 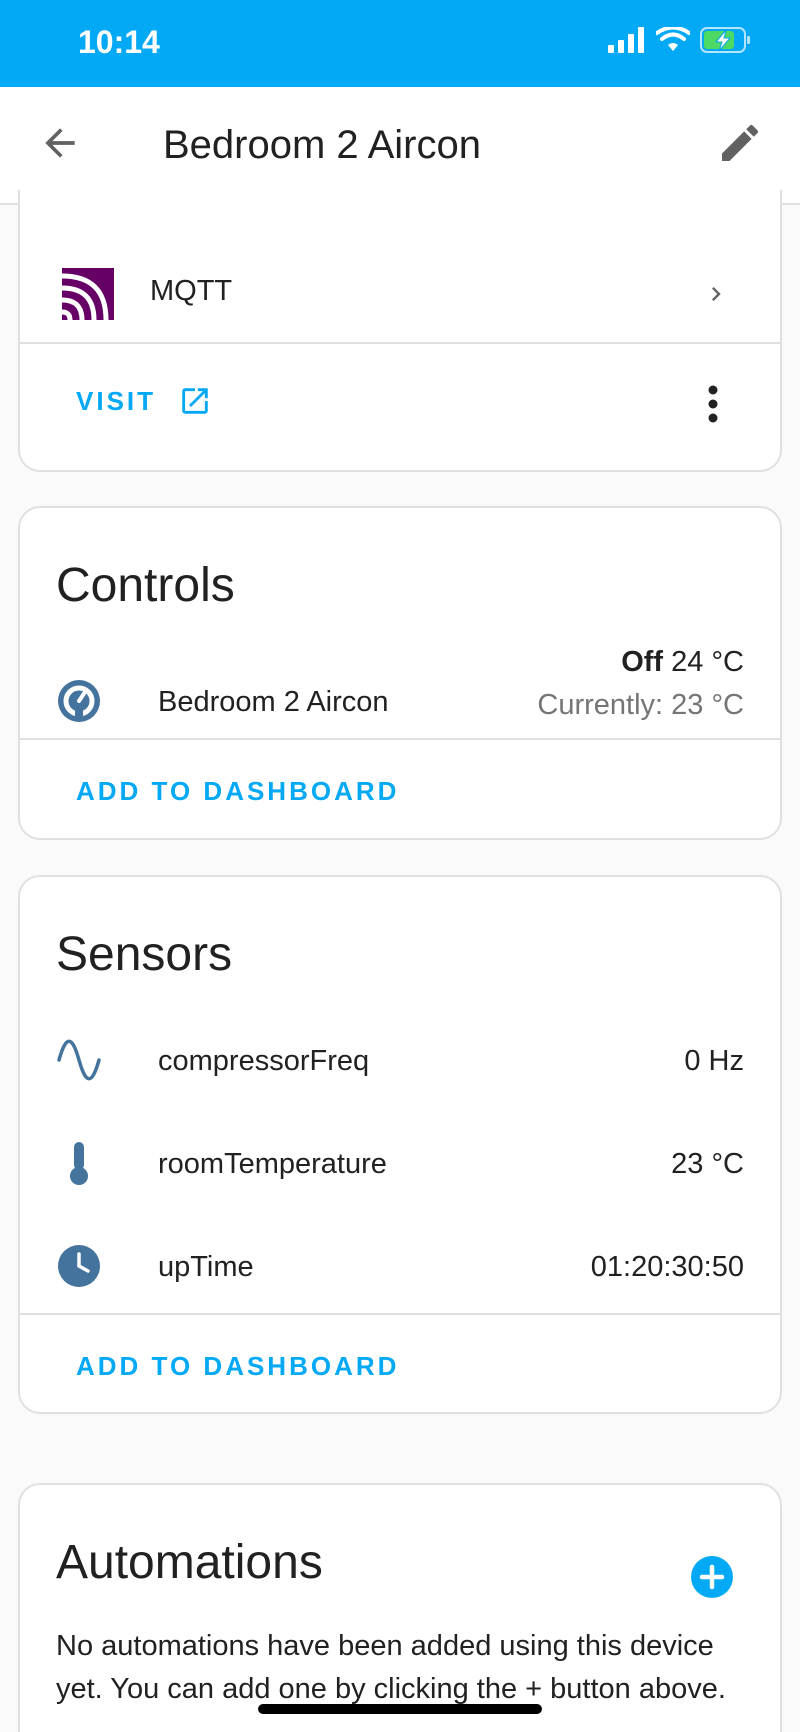 I want to click on integration-name: MQTT, so click(x=191, y=291).